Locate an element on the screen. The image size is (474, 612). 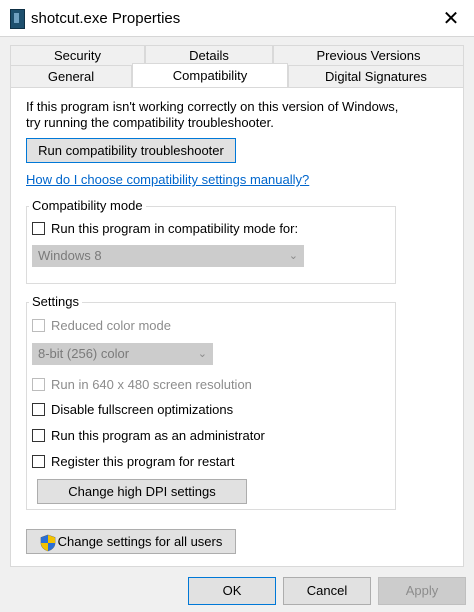
shotcut-app-icon is located at coordinates (17, 19).